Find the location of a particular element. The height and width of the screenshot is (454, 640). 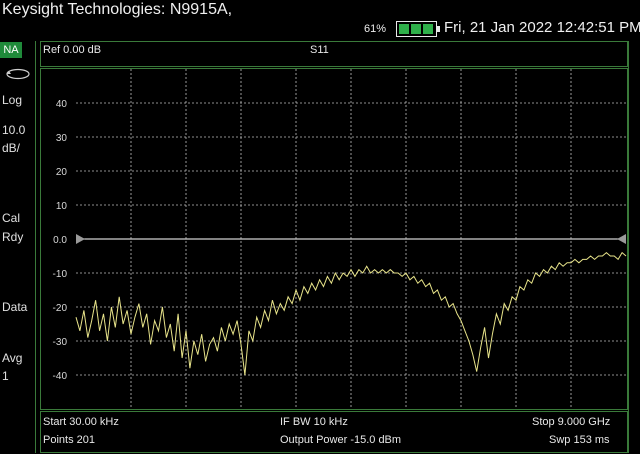

start-frequency: Start 30.00 kHz is located at coordinates (81, 422).